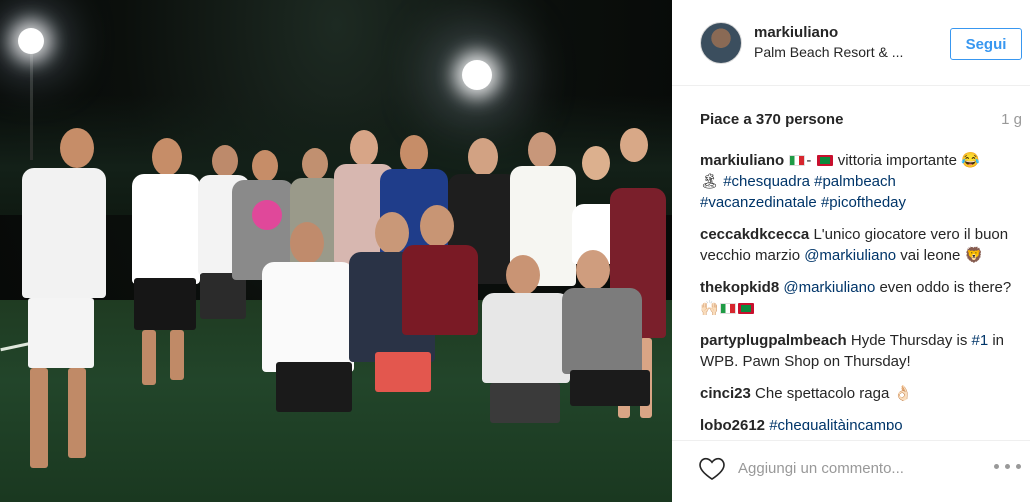  Describe the element at coordinates (710, 181) in the screenshot. I see `emoji-icon: 🏝` at that location.